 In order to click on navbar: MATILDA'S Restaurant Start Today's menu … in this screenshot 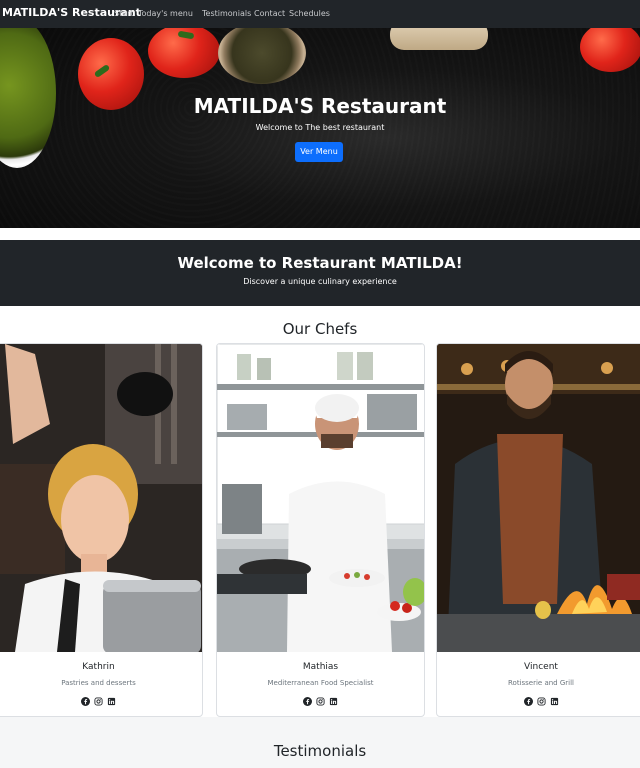, I will do `click(320, 14)`.